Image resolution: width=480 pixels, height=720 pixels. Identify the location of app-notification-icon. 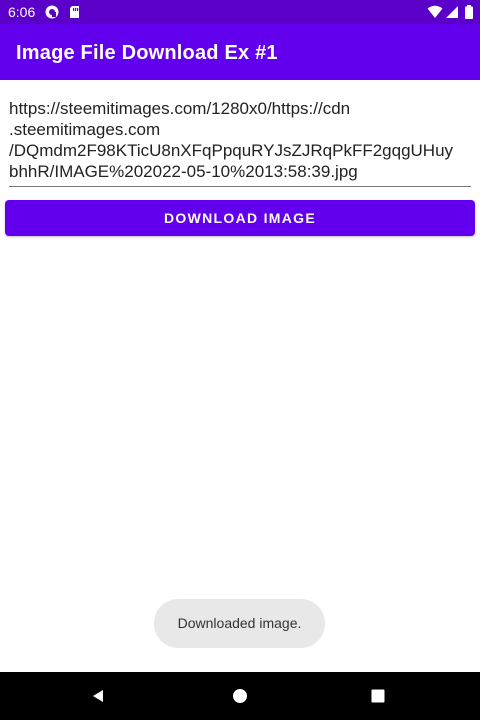
(52, 12).